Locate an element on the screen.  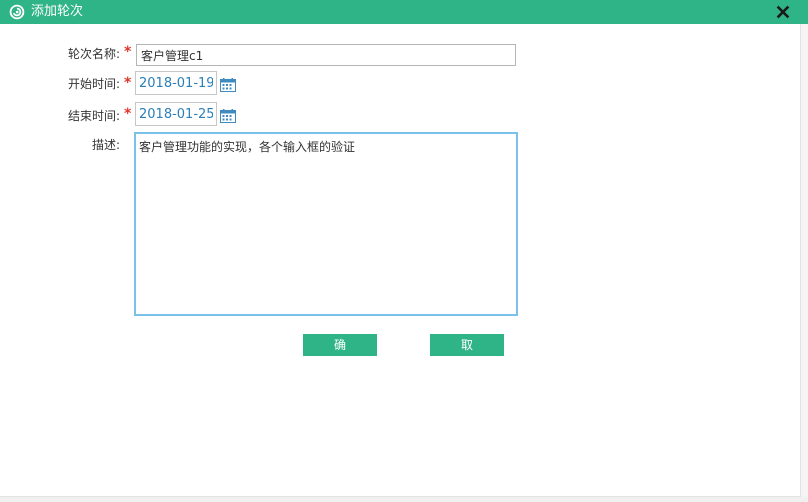
round-name-input is located at coordinates (326, 55).